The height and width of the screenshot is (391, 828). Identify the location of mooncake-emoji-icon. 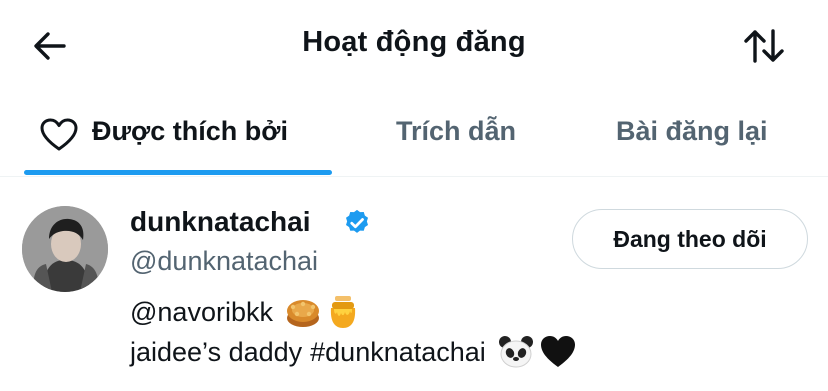
(302, 313).